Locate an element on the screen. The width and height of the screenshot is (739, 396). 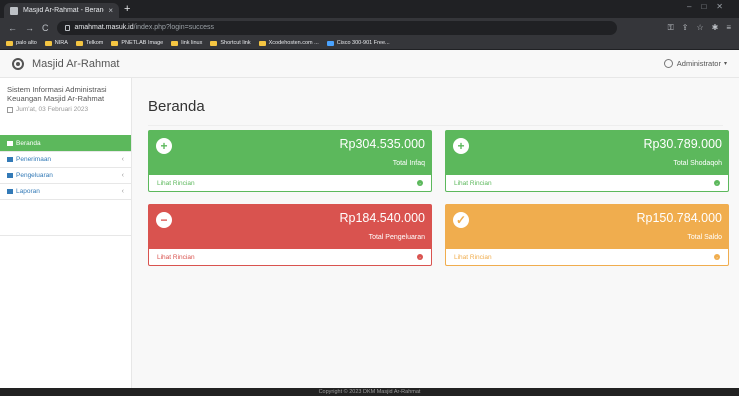
tab-title: Masjid Ar-Rahmat - Beranda is located at coordinates (64, 10).